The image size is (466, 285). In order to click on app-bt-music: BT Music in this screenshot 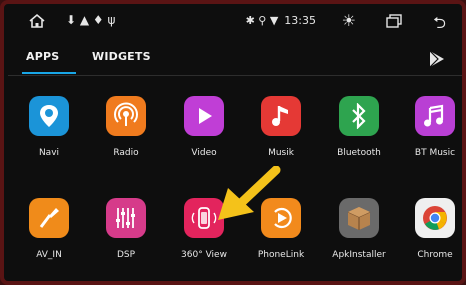, I will do `click(431, 136)`.